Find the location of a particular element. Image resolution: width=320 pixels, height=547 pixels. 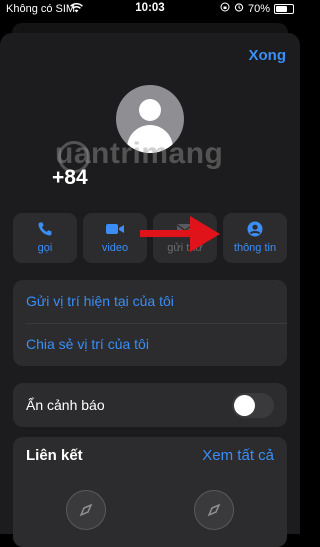

status-right: 70% is located at coordinates (257, 8).